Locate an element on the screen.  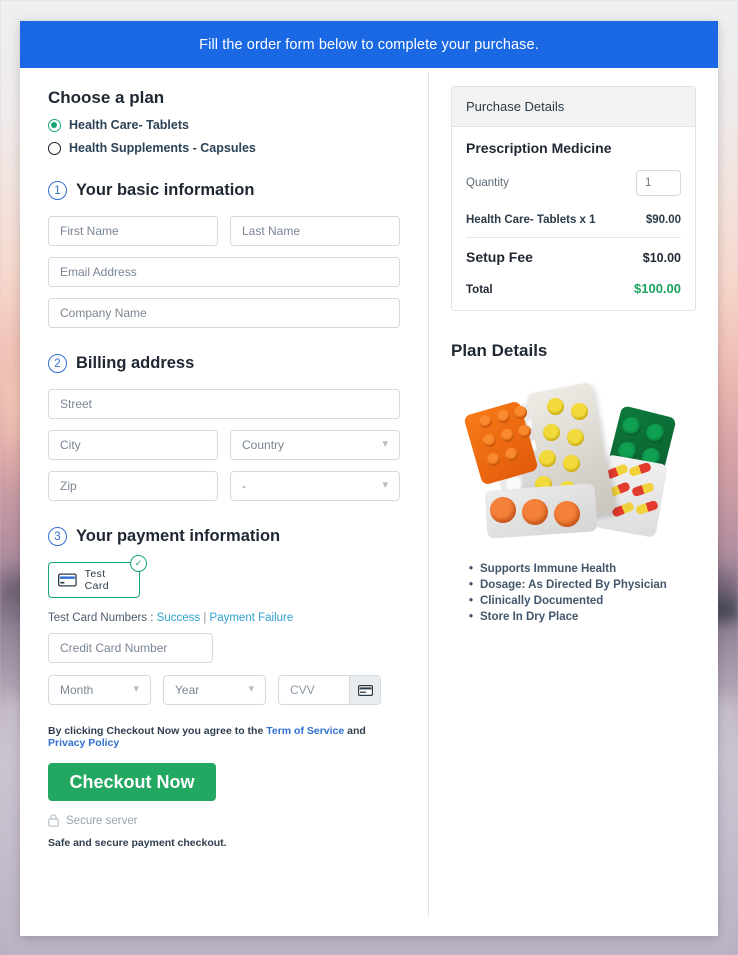
quantity-input: 1 is located at coordinates (658, 183).